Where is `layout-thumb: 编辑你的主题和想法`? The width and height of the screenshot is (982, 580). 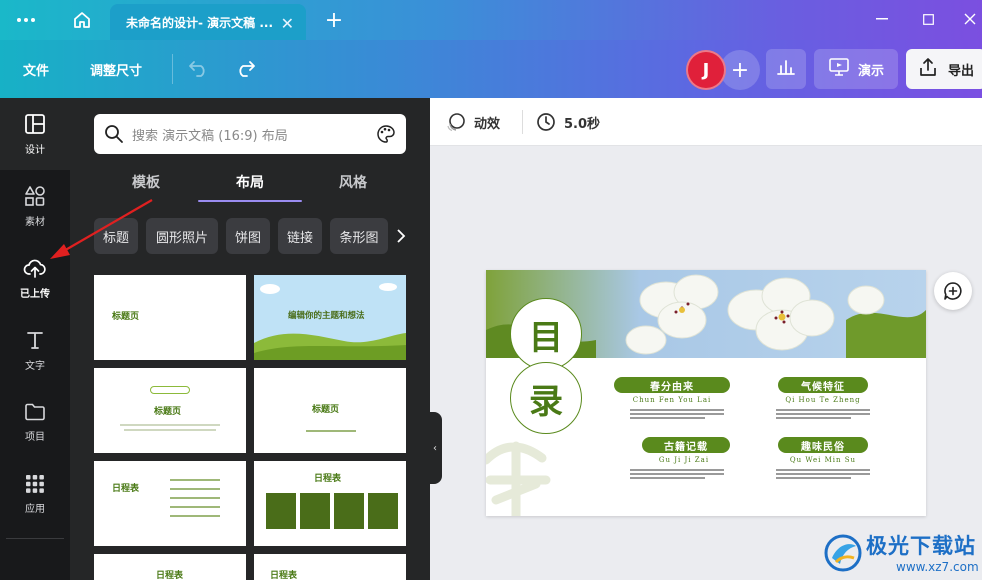
layout-thumb: 编辑你的主题和想法 is located at coordinates (330, 317).